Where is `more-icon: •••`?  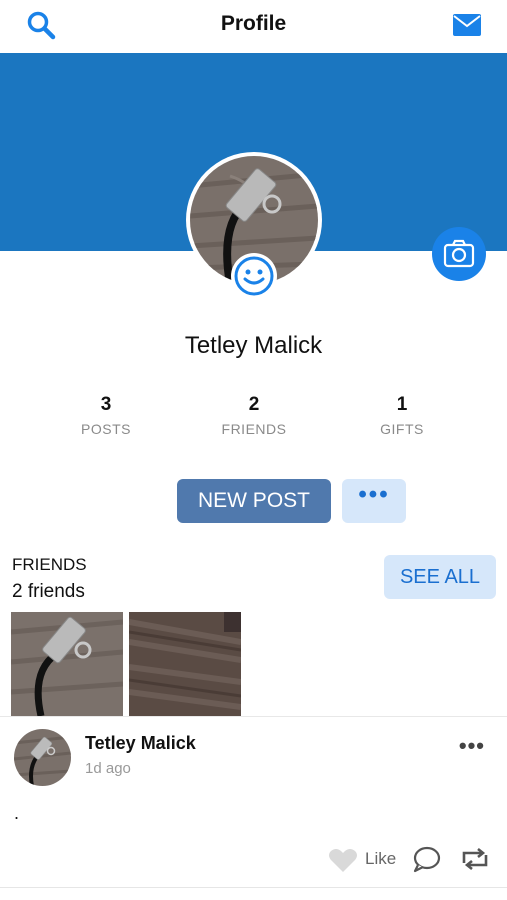 more-icon: ••• is located at coordinates (374, 494).